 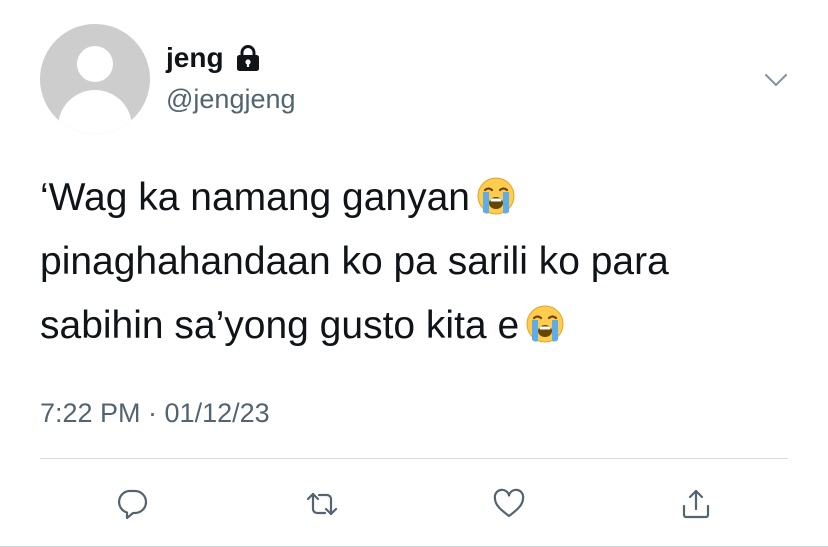 I want to click on reply-icon, so click(x=133, y=504).